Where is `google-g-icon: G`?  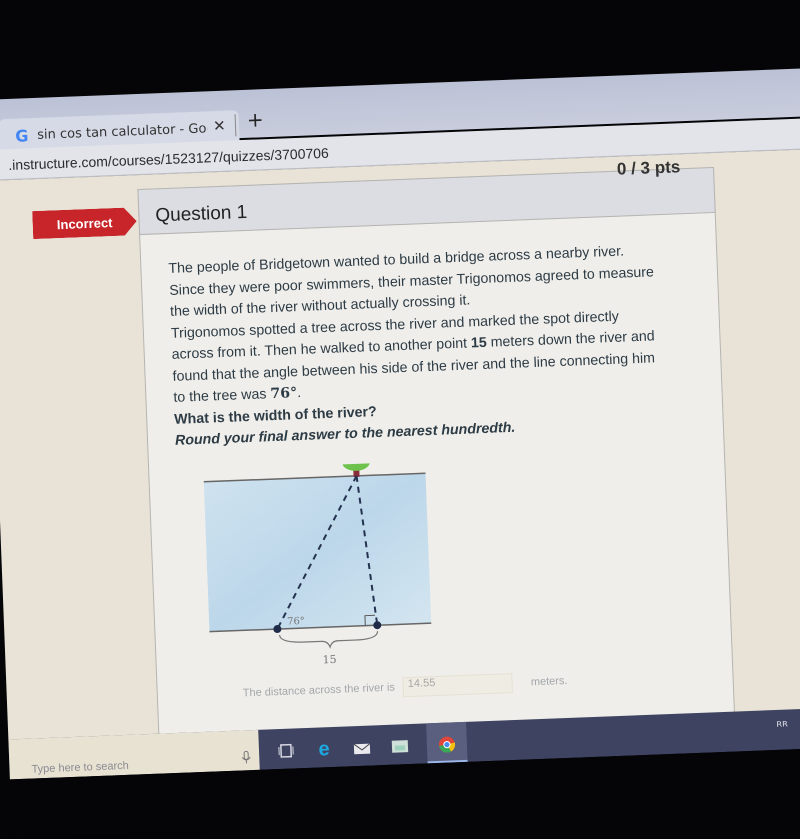 google-g-icon: G is located at coordinates (22, 135).